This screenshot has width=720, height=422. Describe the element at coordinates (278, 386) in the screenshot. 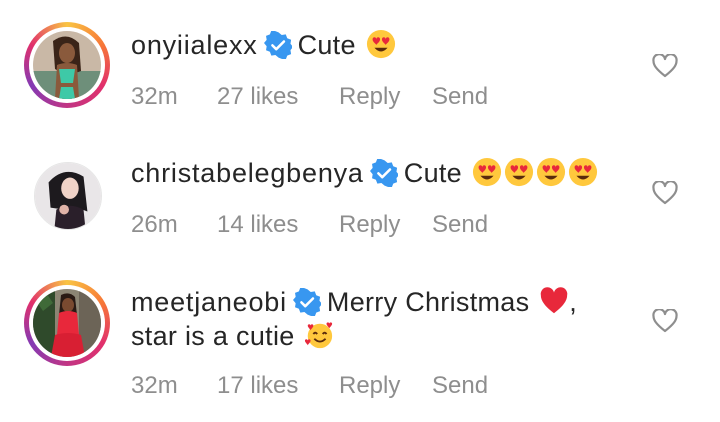

I see `comment-likes: 17 likes` at that location.